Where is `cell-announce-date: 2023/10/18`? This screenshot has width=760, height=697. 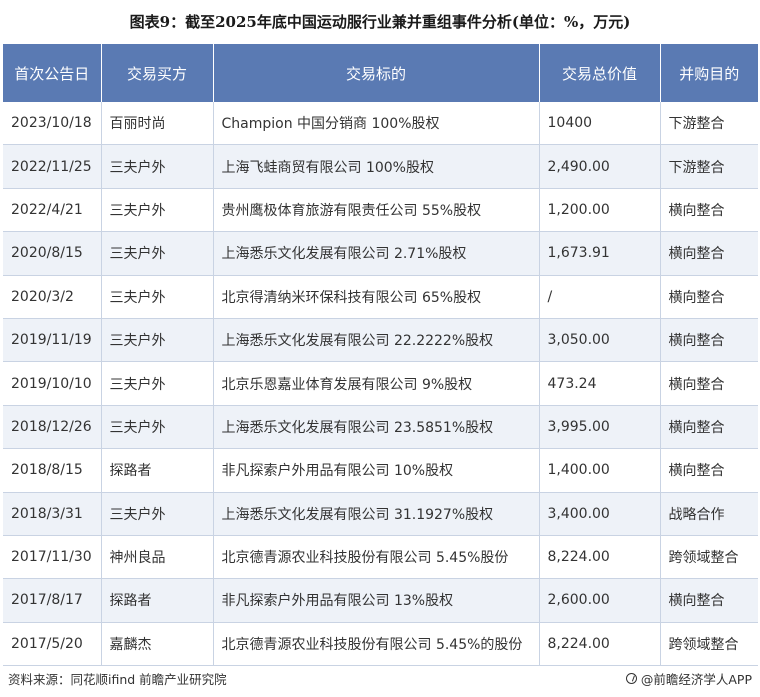
cell-announce-date: 2023/10/18 is located at coordinates (52, 124).